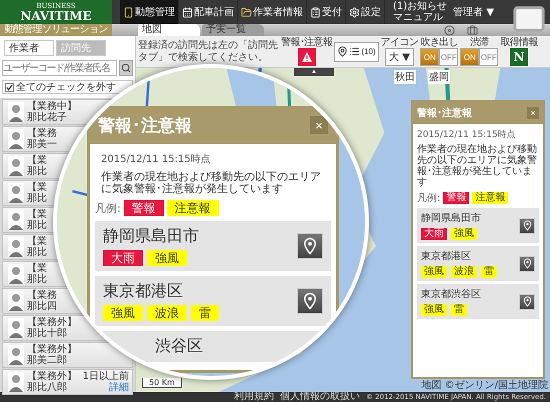 Image resolution: width=550 pixels, height=402 pixels. I want to click on area-name: 渋谷区, so click(179, 346).